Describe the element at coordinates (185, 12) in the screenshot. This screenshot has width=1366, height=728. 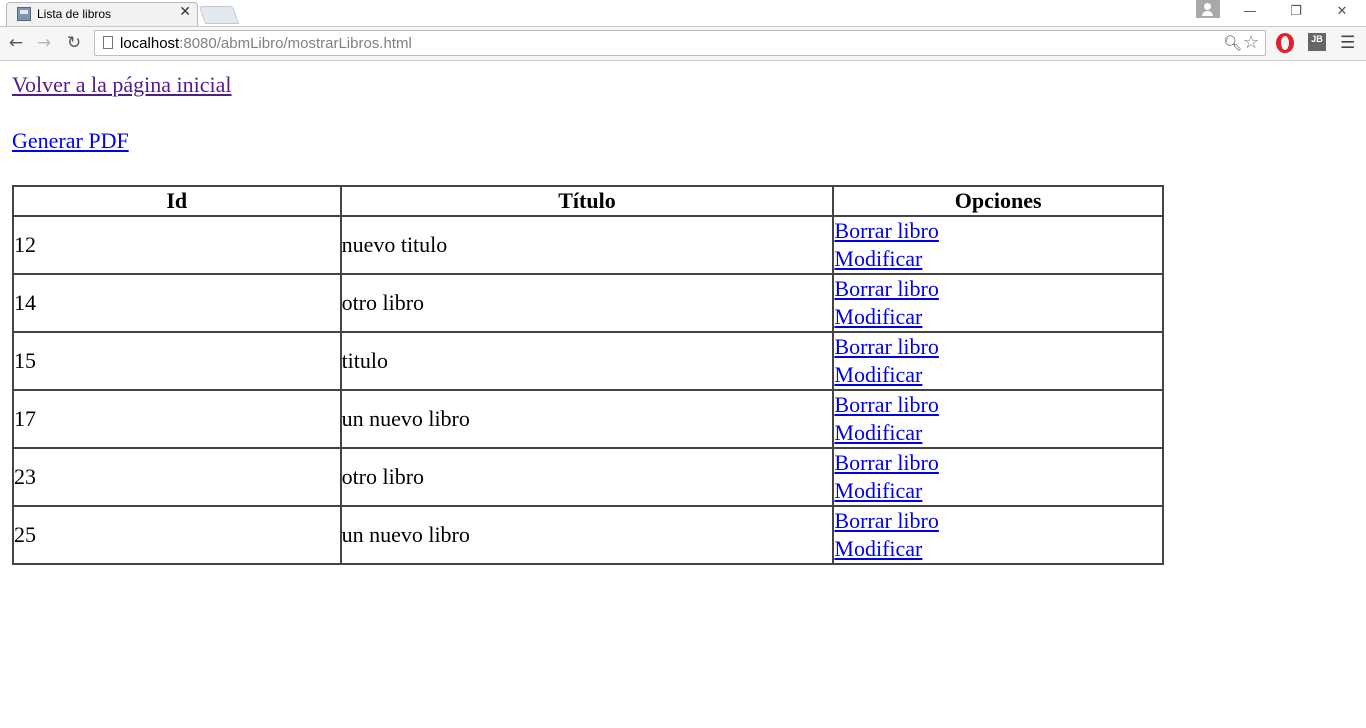
I see `tab-close-icon: ✕` at that location.